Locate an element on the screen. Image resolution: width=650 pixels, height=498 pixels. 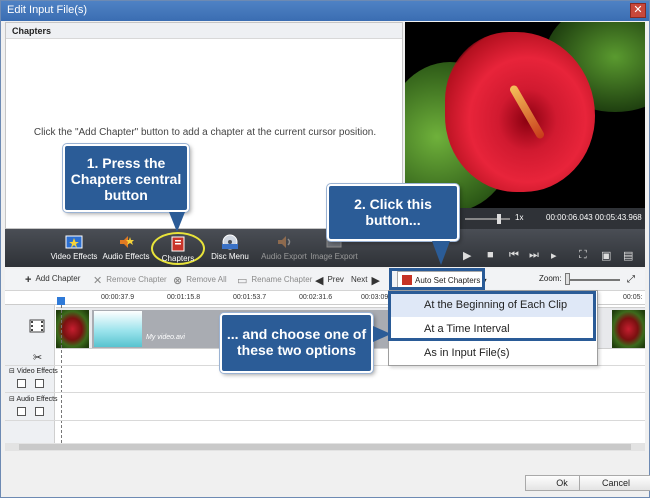
next-frame-icon: ⏭ is located at coordinates (534, 255).